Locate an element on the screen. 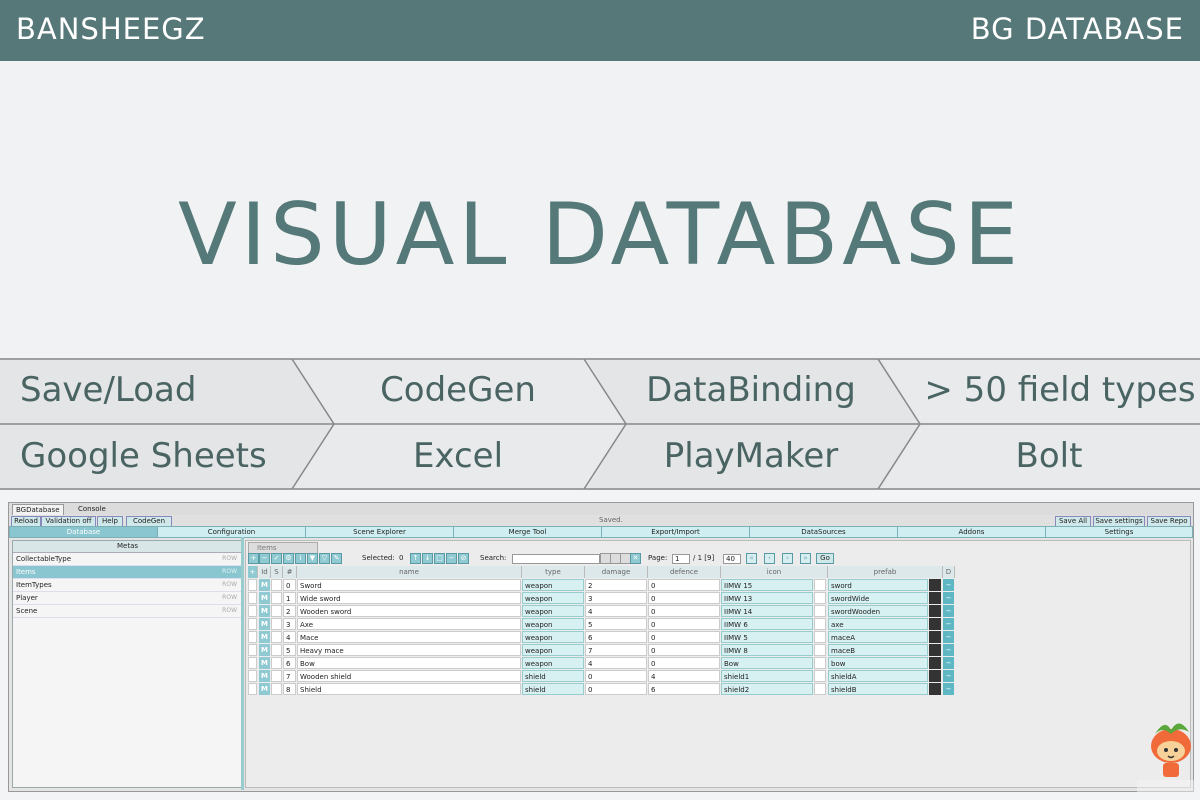  search-input is located at coordinates (556, 559).